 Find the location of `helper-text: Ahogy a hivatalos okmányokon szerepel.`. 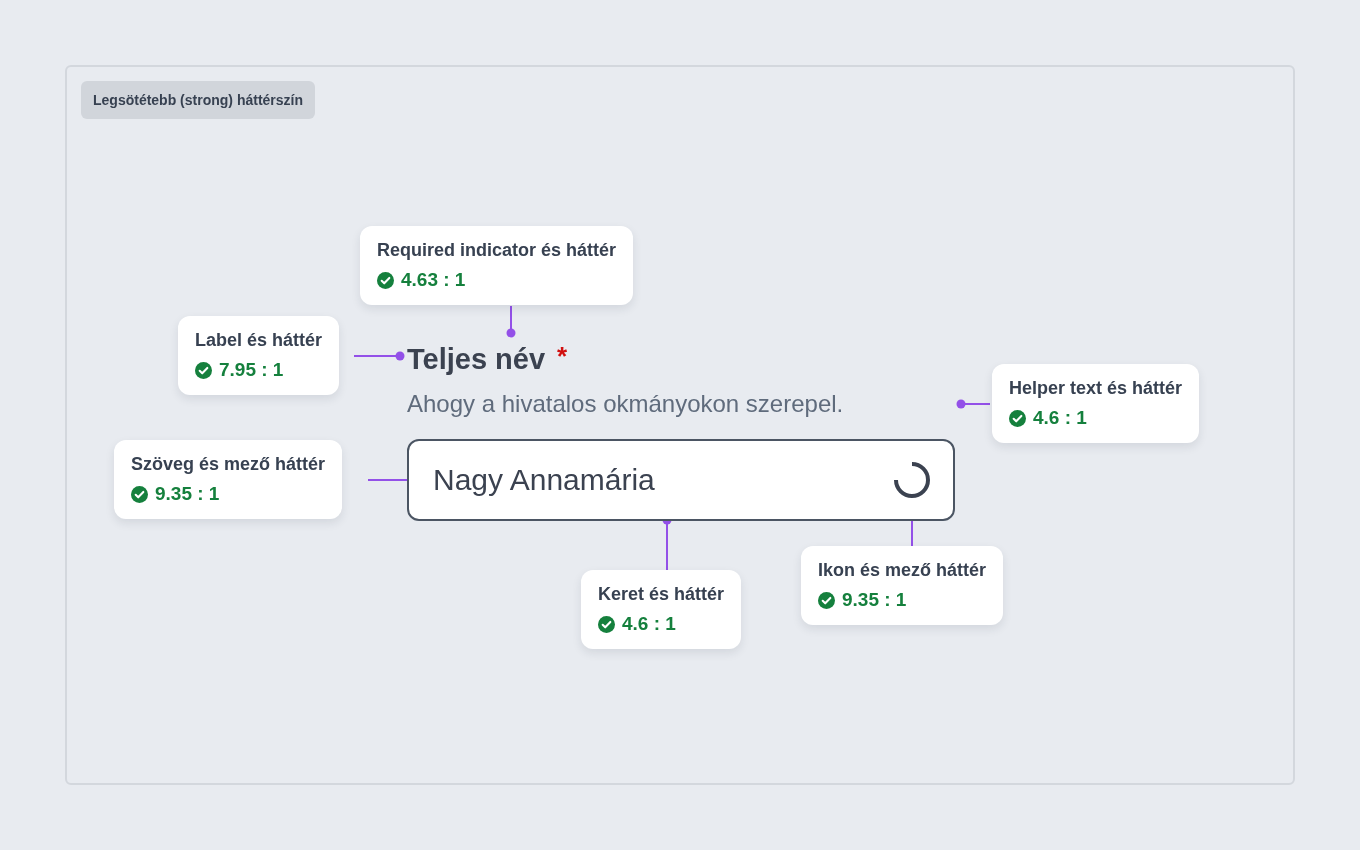

helper-text: Ahogy a hivatalos okmányokon szerepel. is located at coordinates (626, 404).